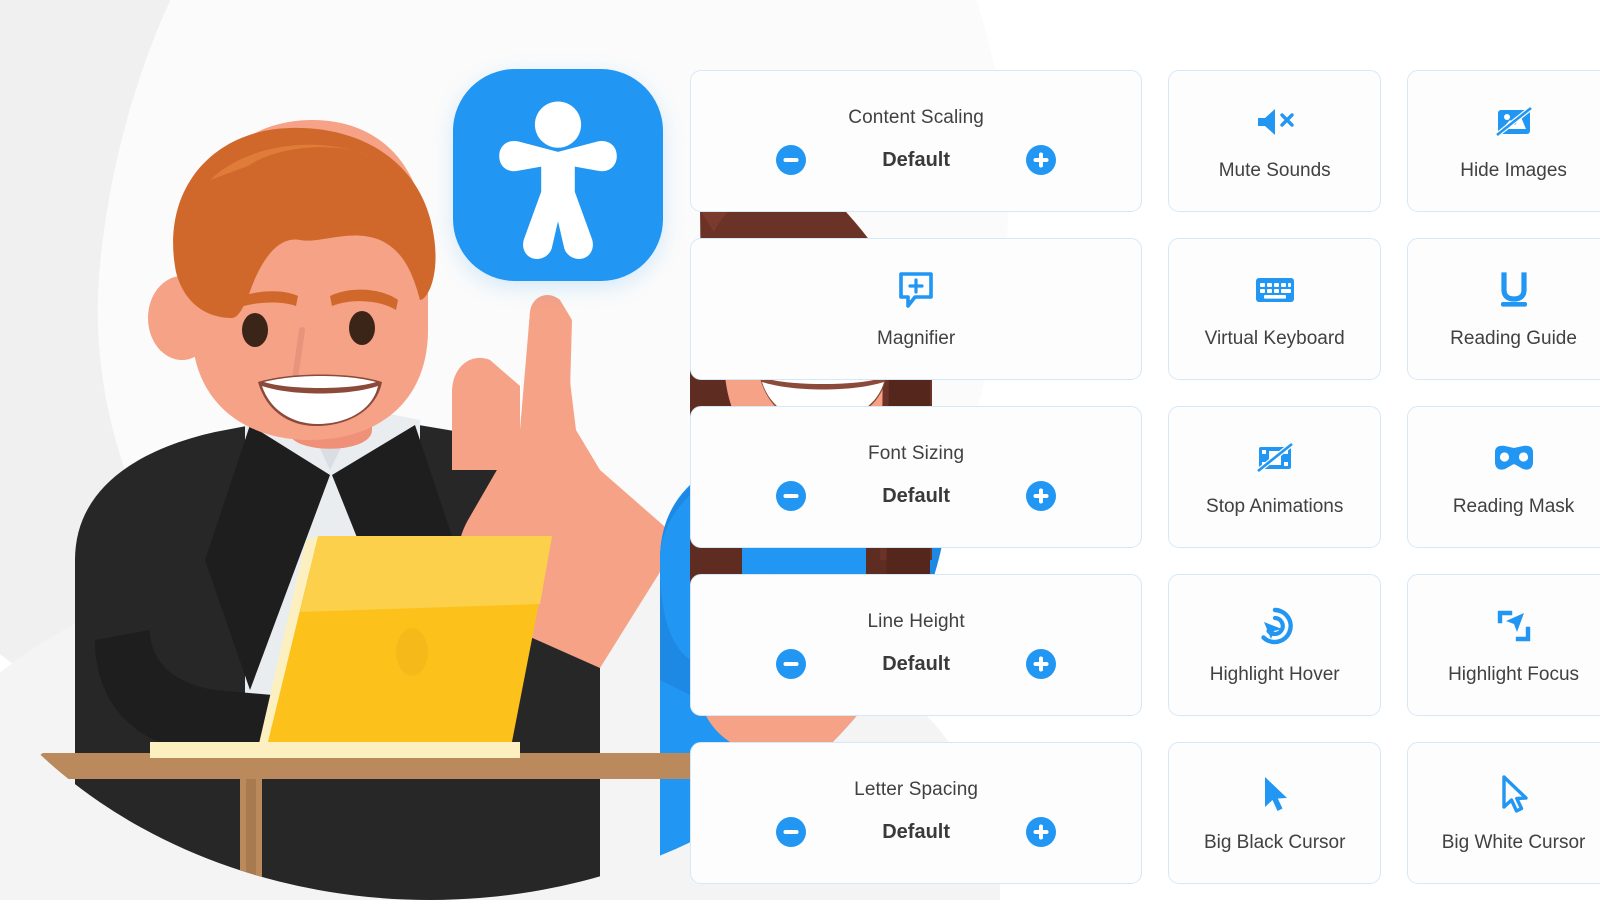 Image resolution: width=1600 pixels, height=900 pixels. I want to click on reading-mask-label: Reading Mask, so click(1513, 506).